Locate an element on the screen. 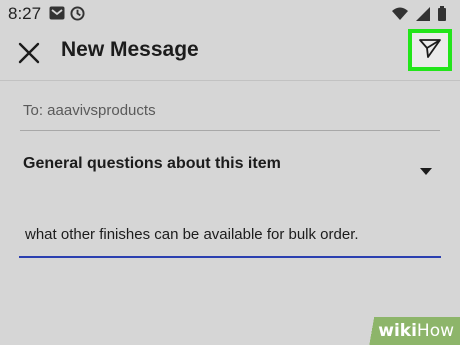 This screenshot has height=345, width=460. wifi-icon is located at coordinates (400, 16).